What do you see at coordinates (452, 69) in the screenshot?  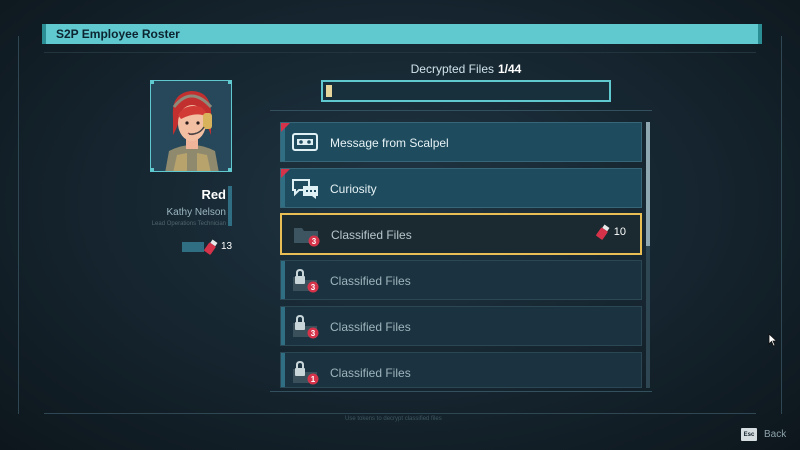 I see `progress-label-text: Decrypted Files` at bounding box center [452, 69].